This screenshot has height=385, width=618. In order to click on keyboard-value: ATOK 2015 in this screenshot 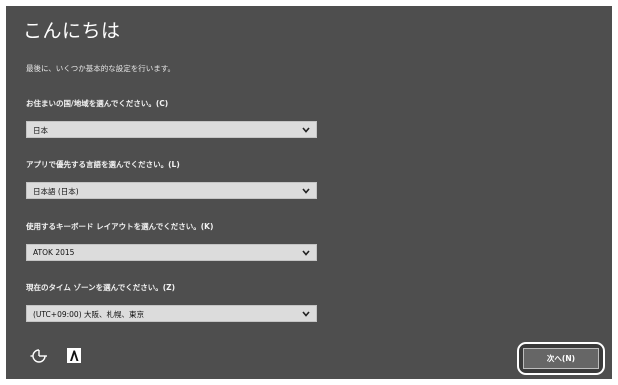, I will do `click(54, 252)`.